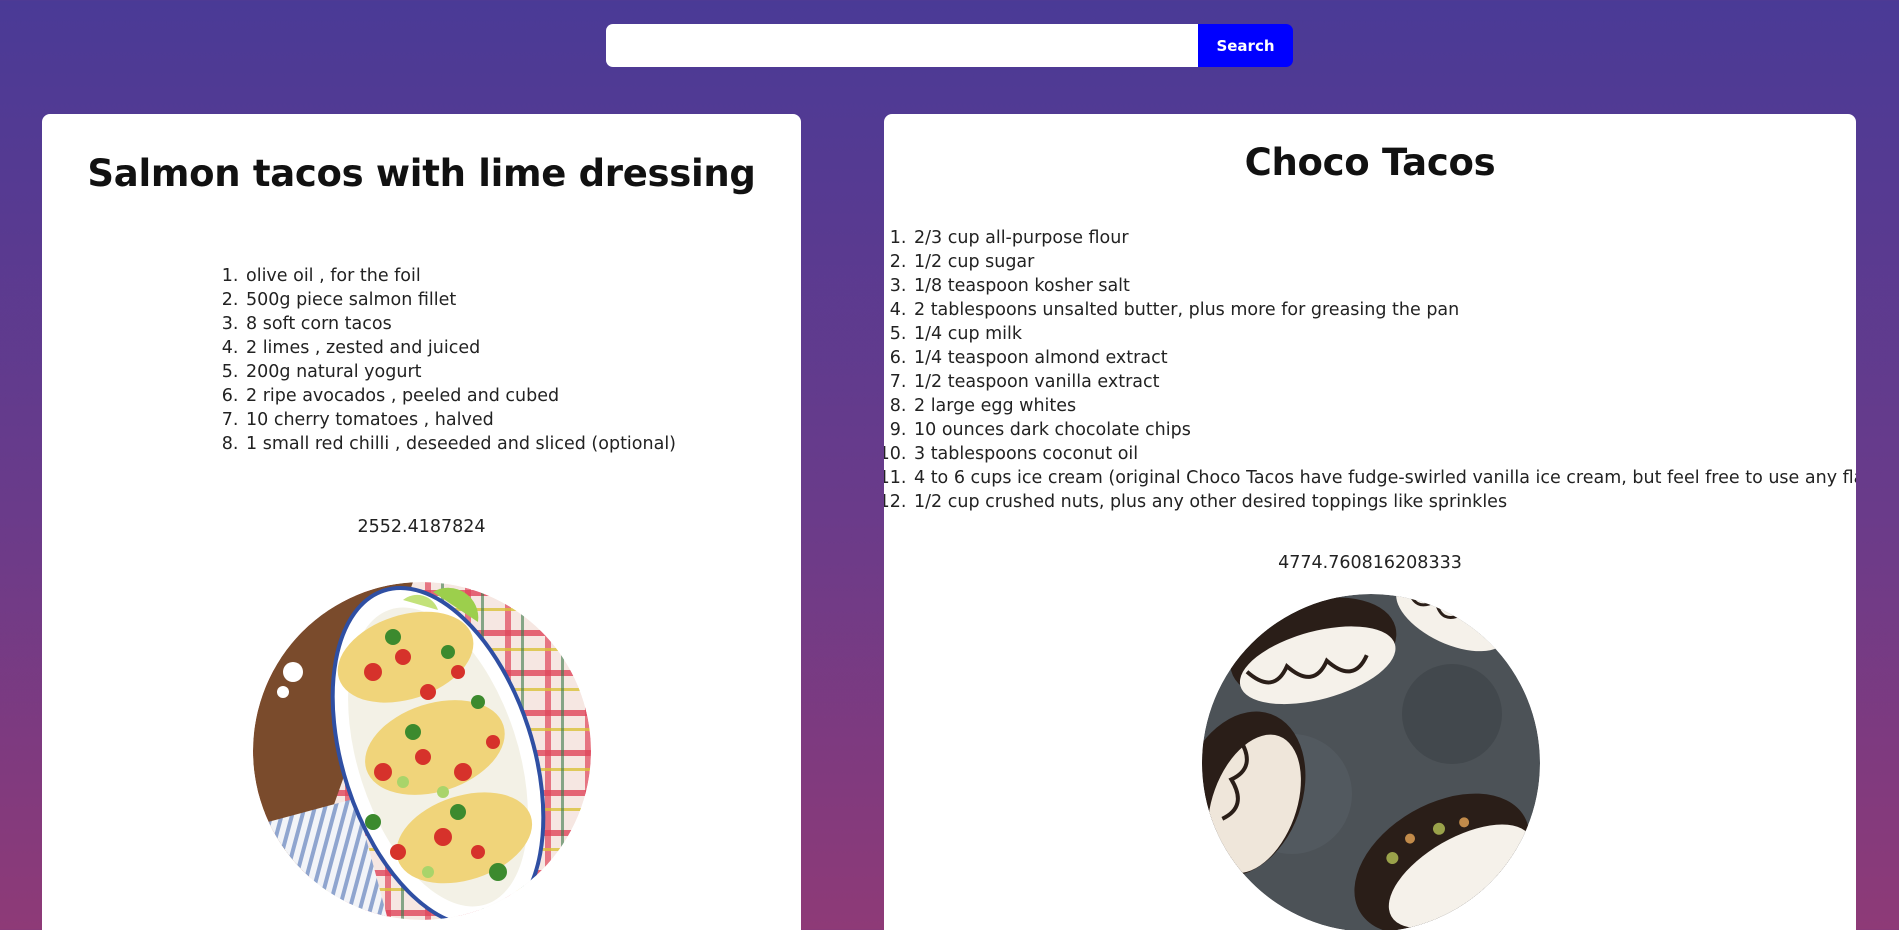  I want to click on recipe-title: Salmon tacos with lime dressing, so click(421, 173).